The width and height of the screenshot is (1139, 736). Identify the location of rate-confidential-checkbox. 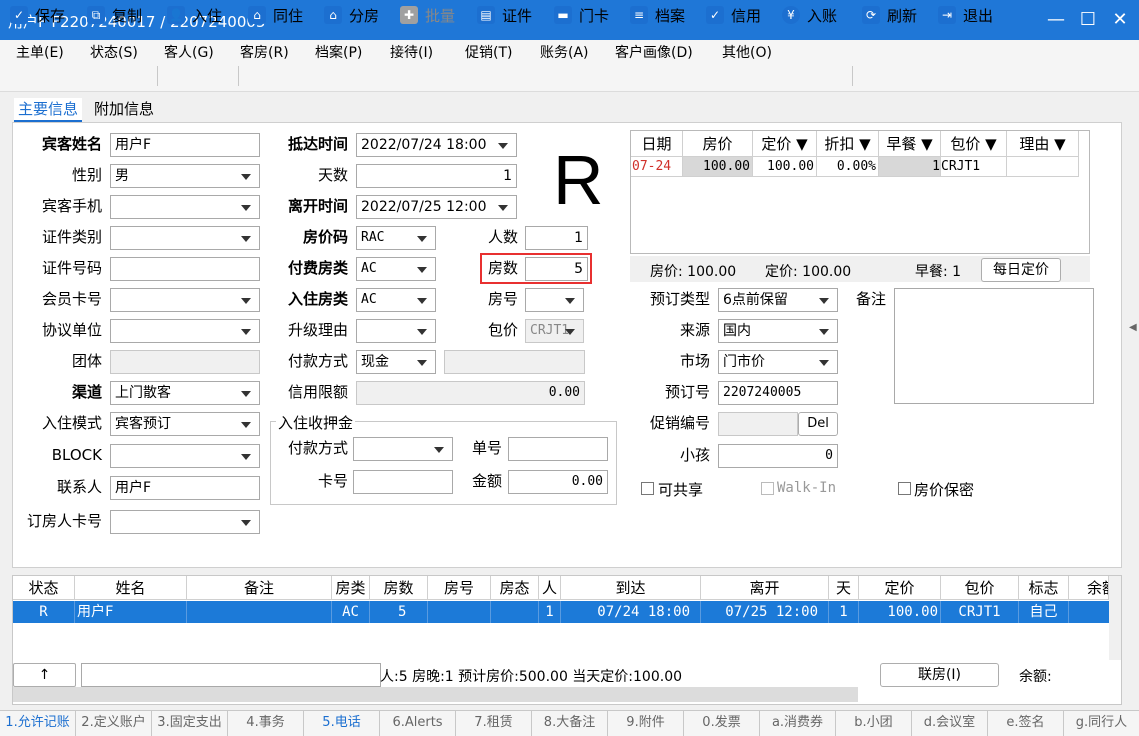
(904, 488).